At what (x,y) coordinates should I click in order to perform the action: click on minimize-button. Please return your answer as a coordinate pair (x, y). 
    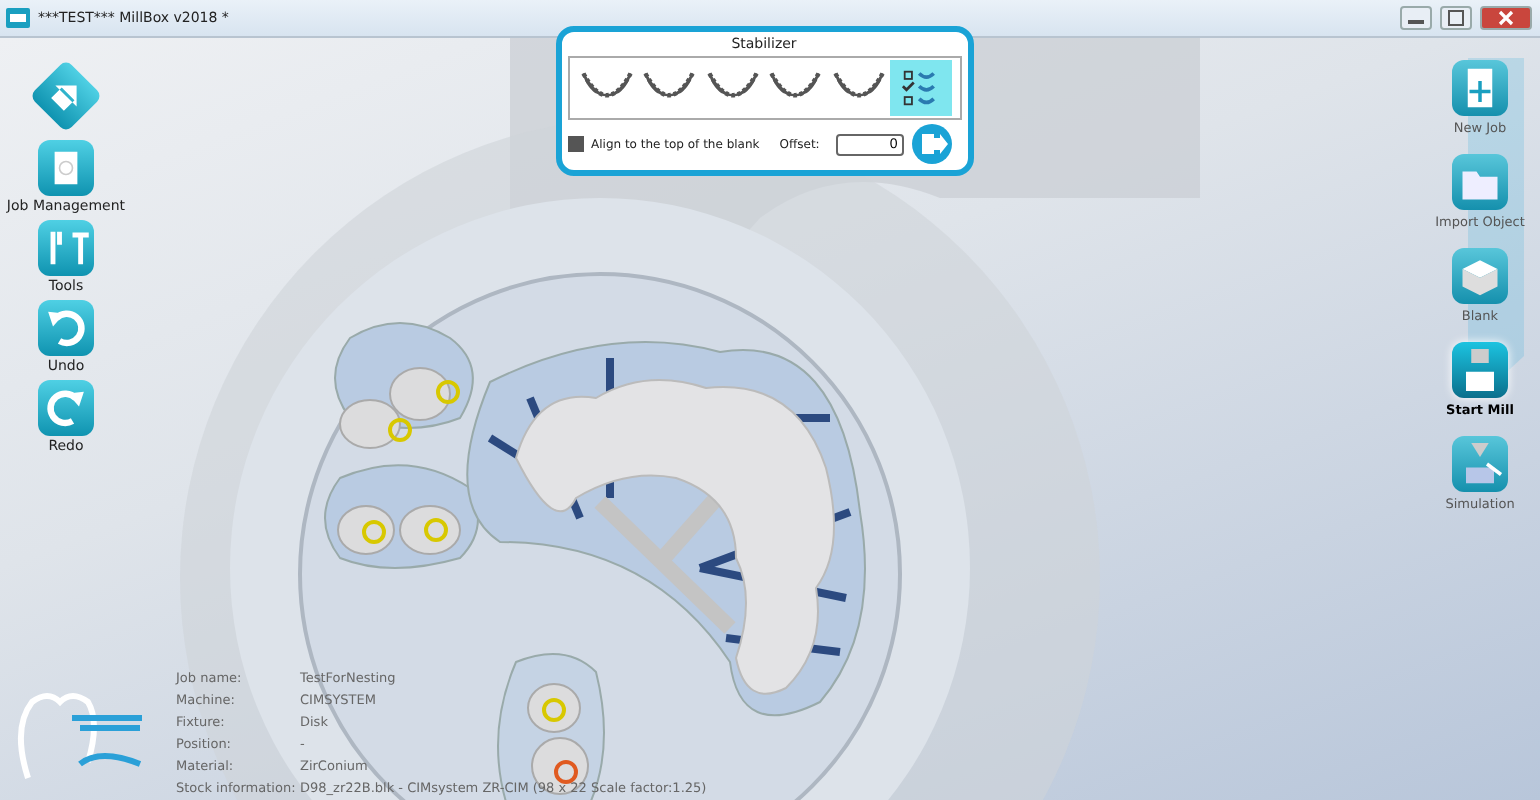
    Looking at the image, I should click on (1416, 18).